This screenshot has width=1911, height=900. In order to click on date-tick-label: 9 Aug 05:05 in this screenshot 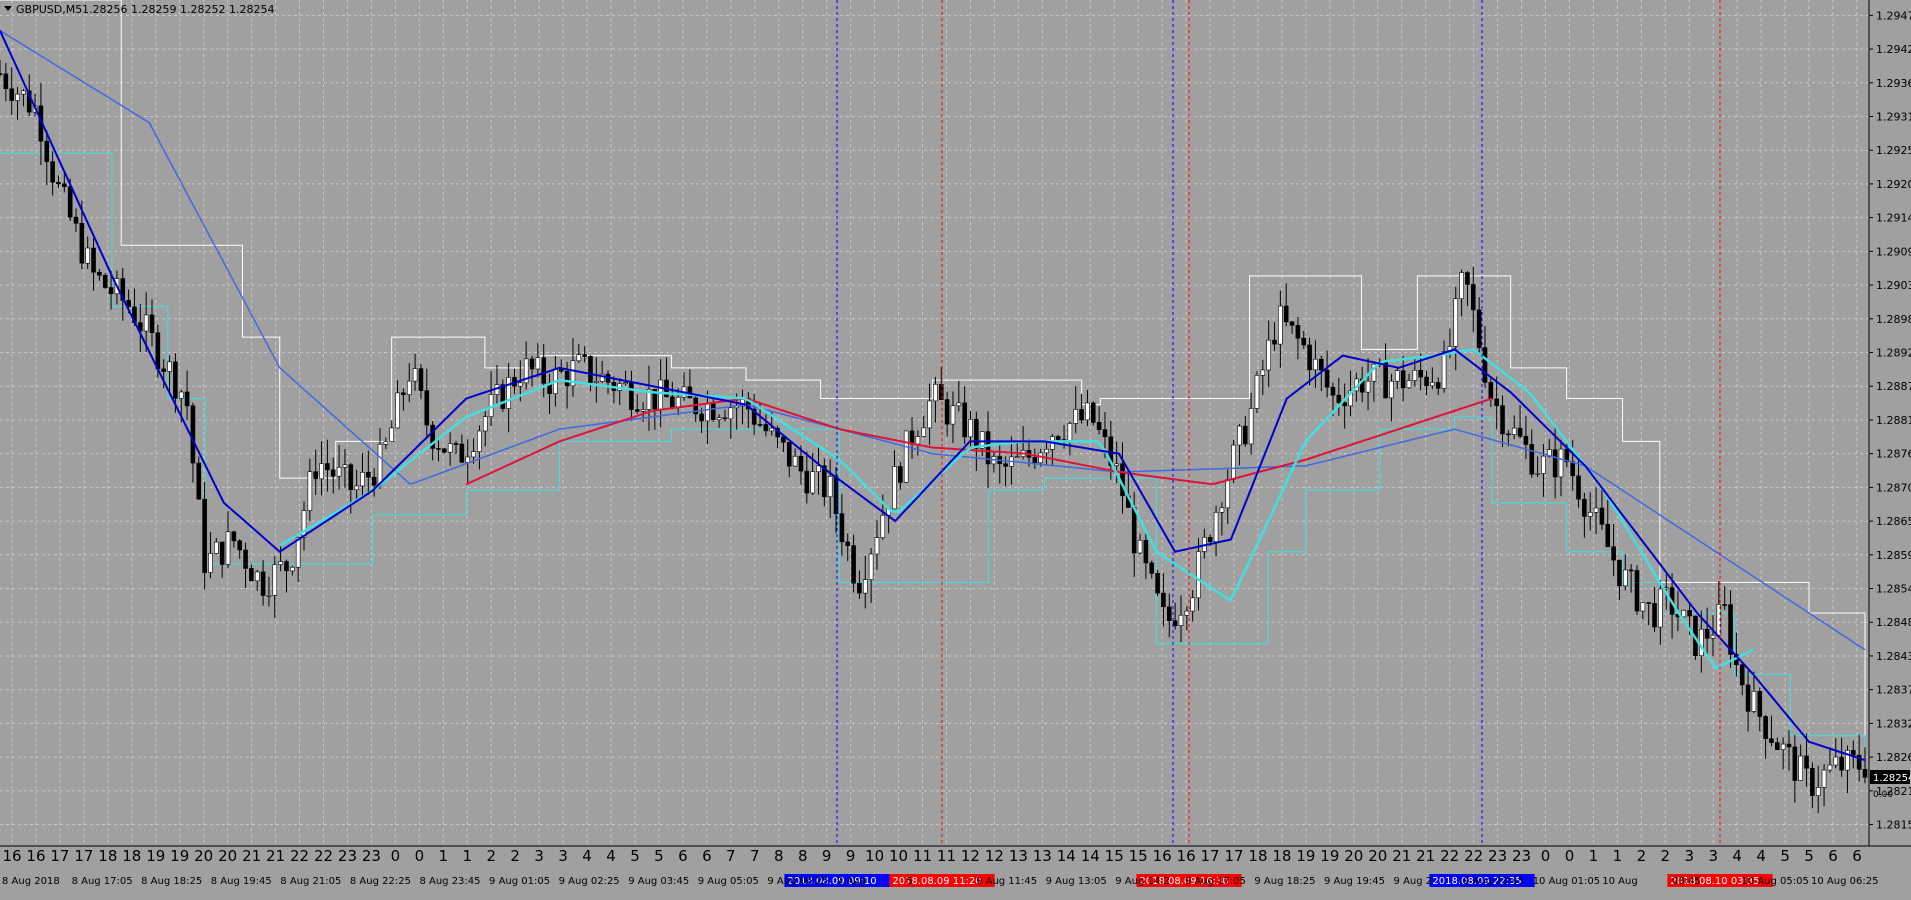, I will do `click(728, 881)`.